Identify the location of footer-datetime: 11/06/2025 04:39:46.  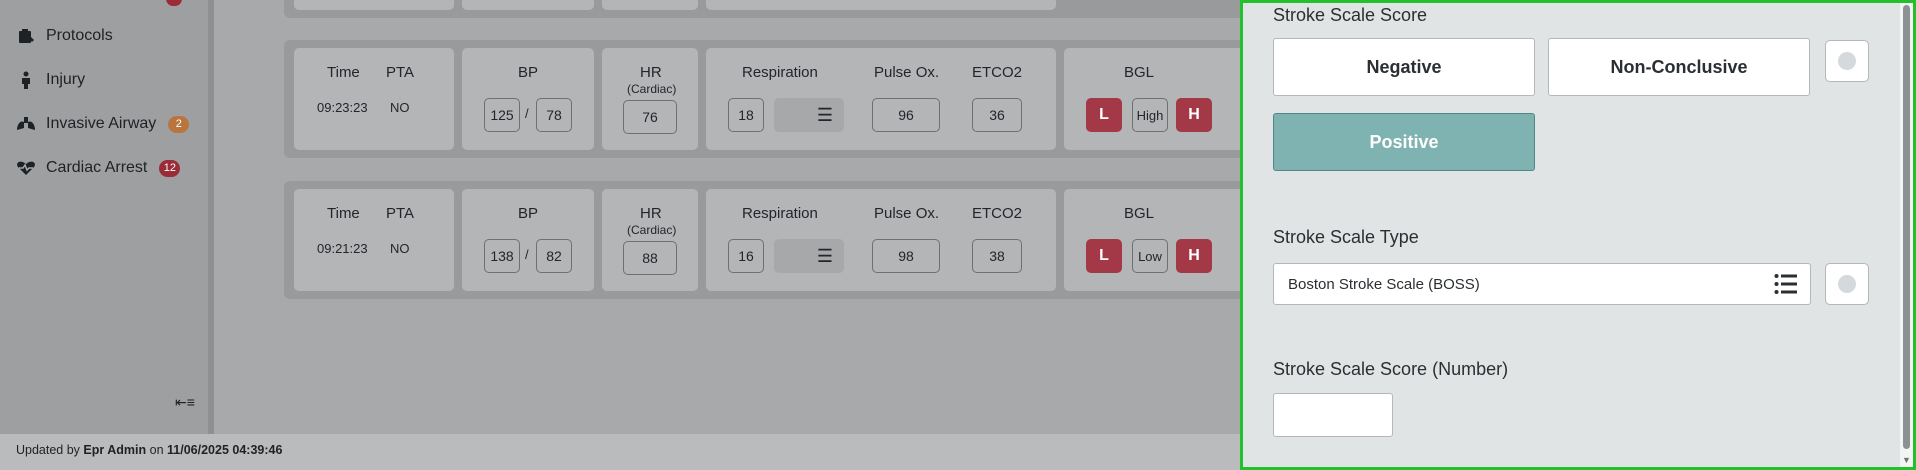
(225, 450).